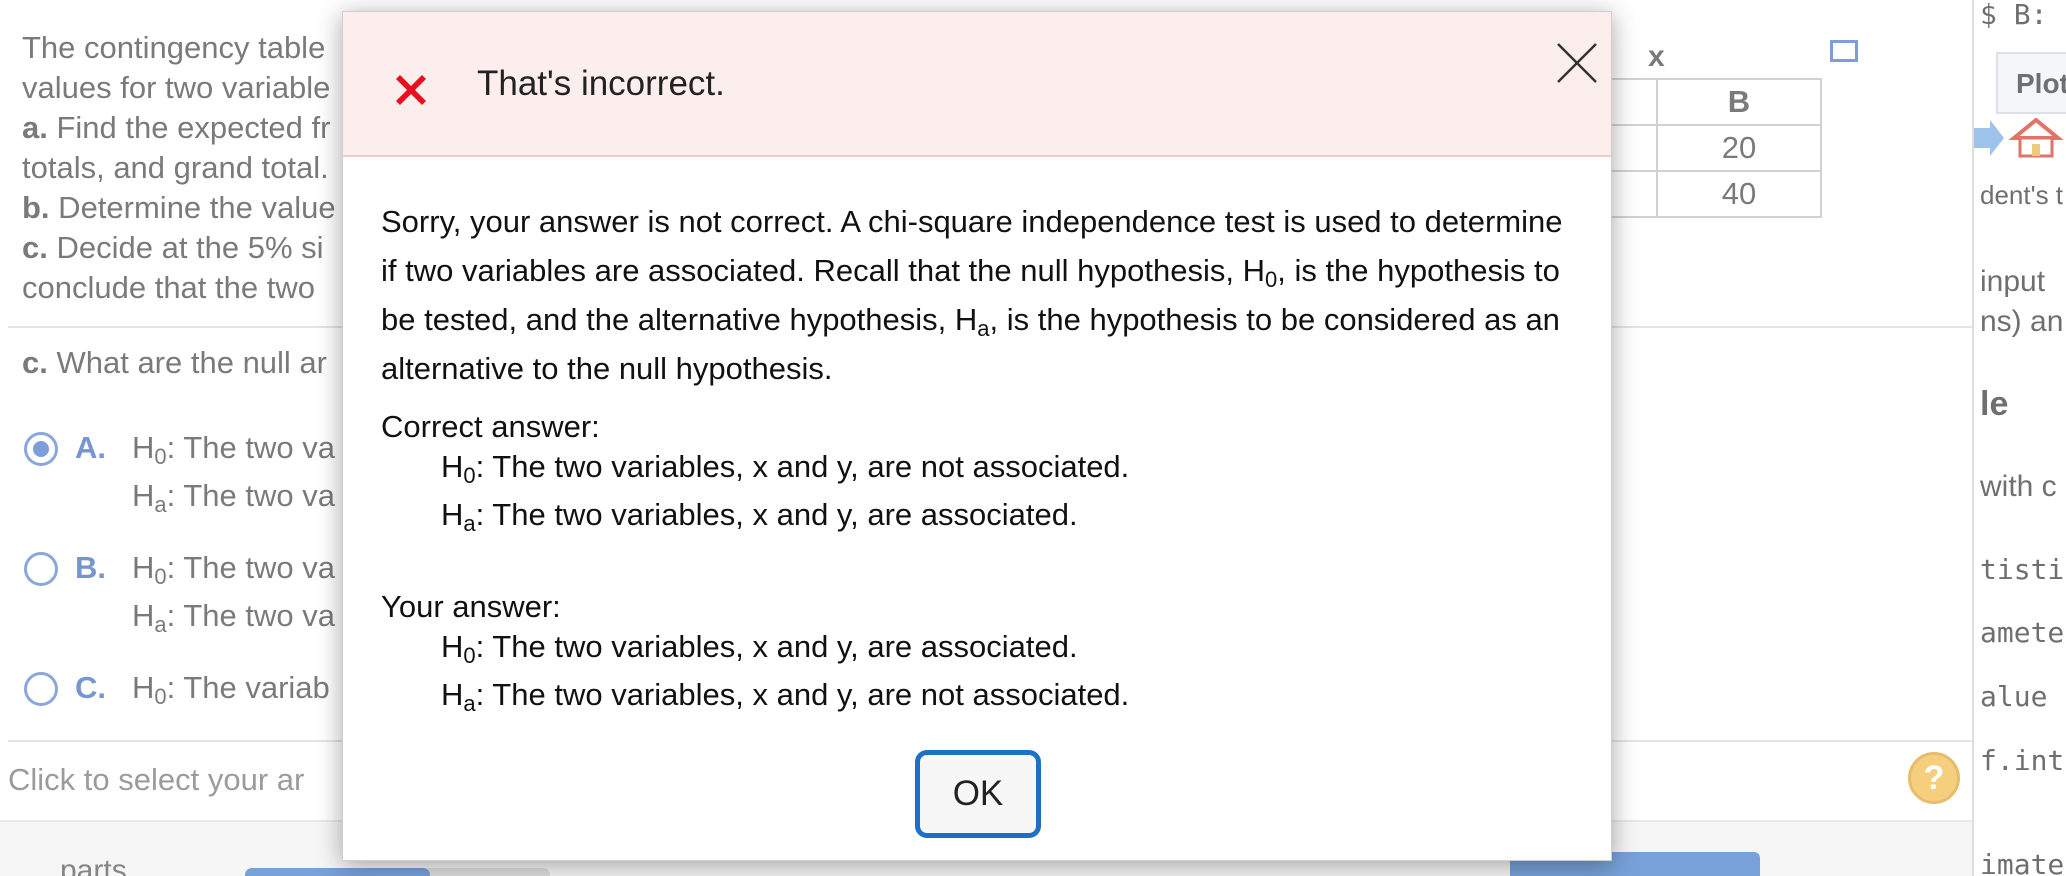 The image size is (2066, 876). I want to click on your-answer-label: Your answer:, so click(471, 606).